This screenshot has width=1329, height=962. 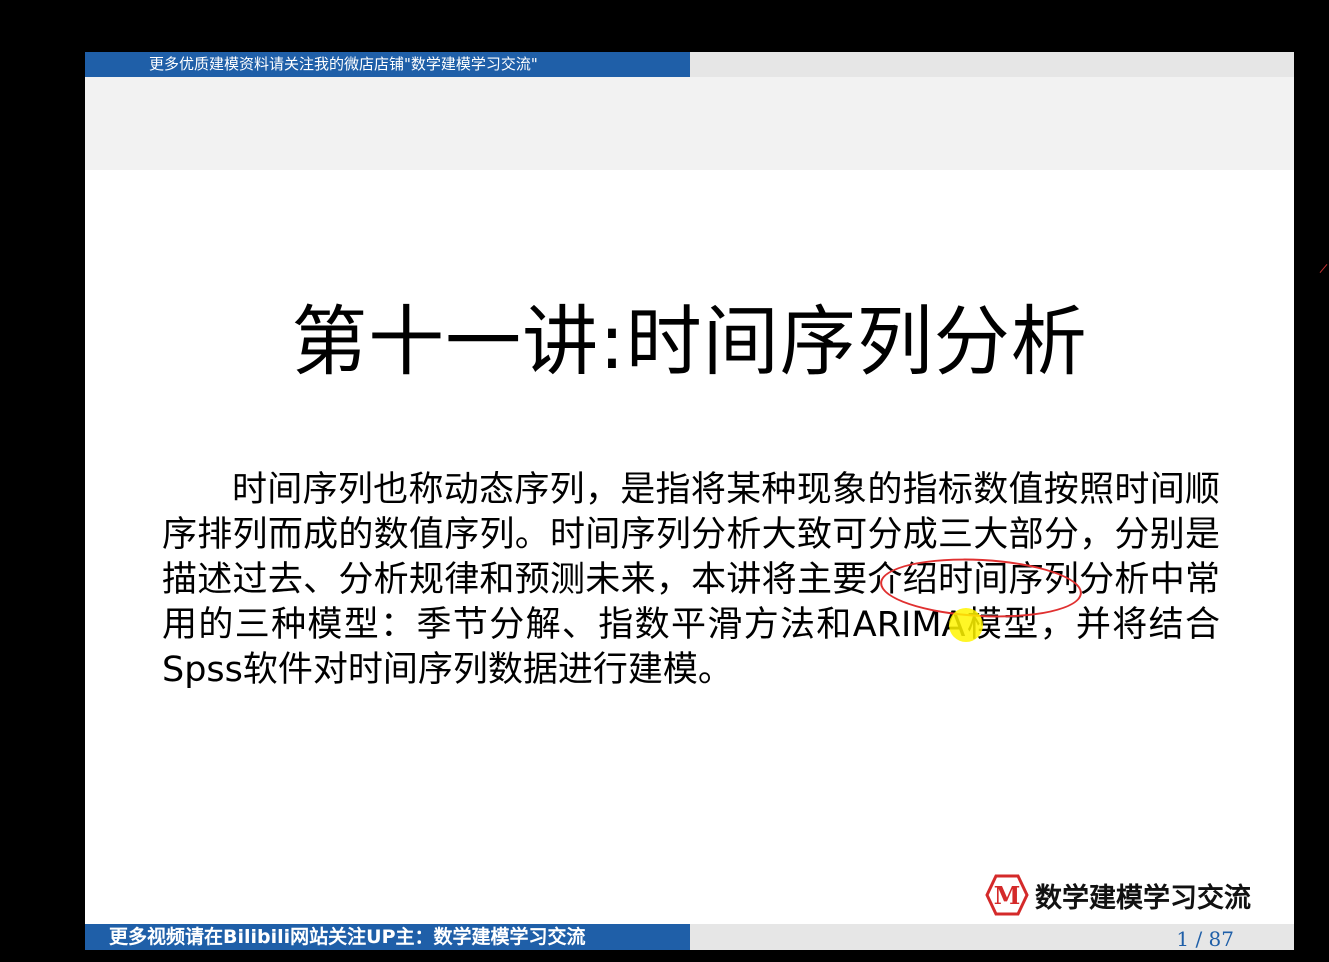 I want to click on top-banner-filler, so click(x=992, y=64).